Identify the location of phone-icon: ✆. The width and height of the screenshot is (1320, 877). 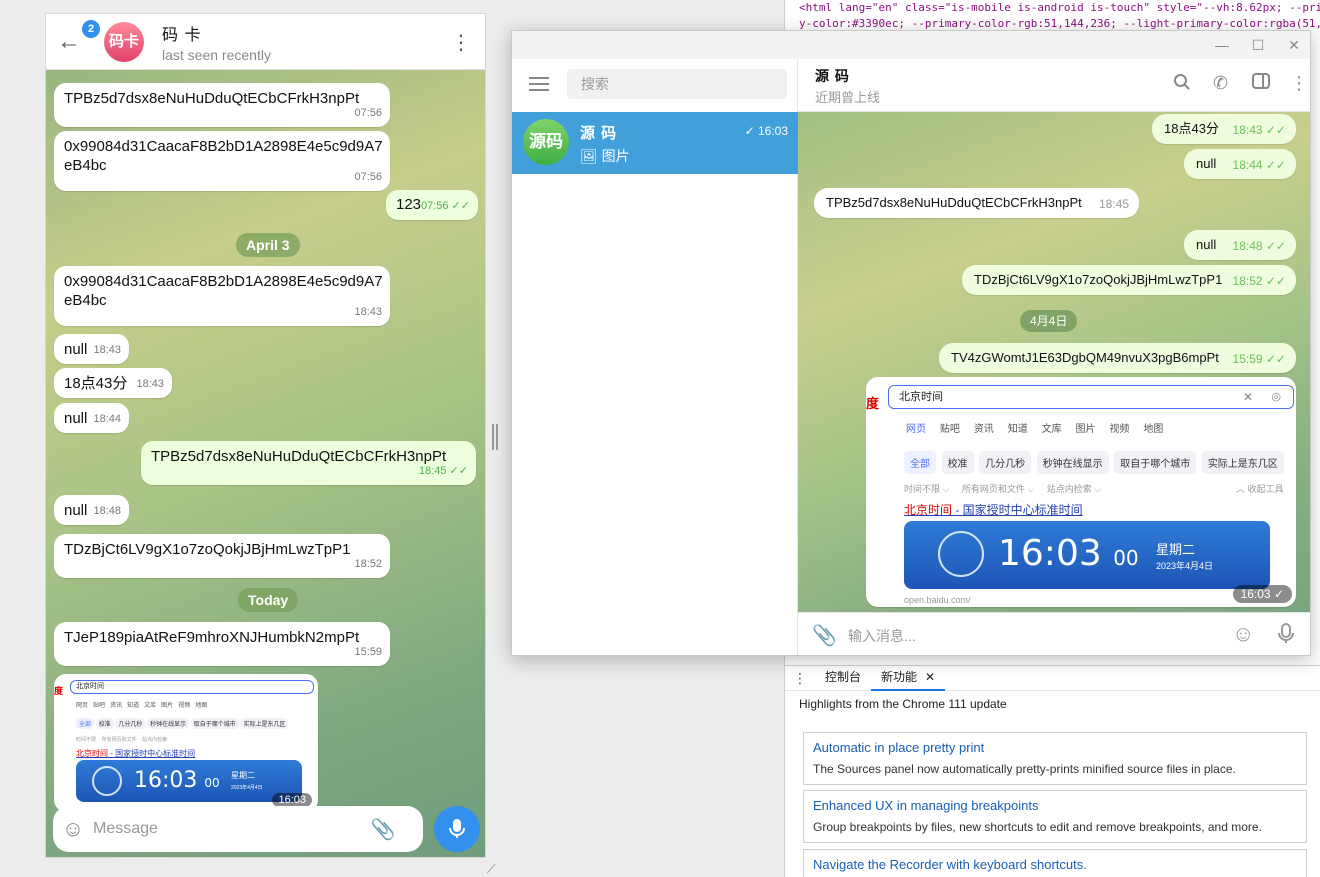
(1220, 83).